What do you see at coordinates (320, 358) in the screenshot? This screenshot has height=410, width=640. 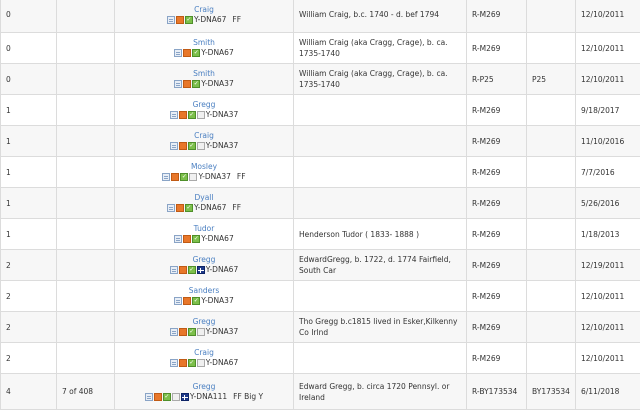 I see `table-row: 2Craig✓Y-DNA67R-M26912/10/2011` at bounding box center [320, 358].